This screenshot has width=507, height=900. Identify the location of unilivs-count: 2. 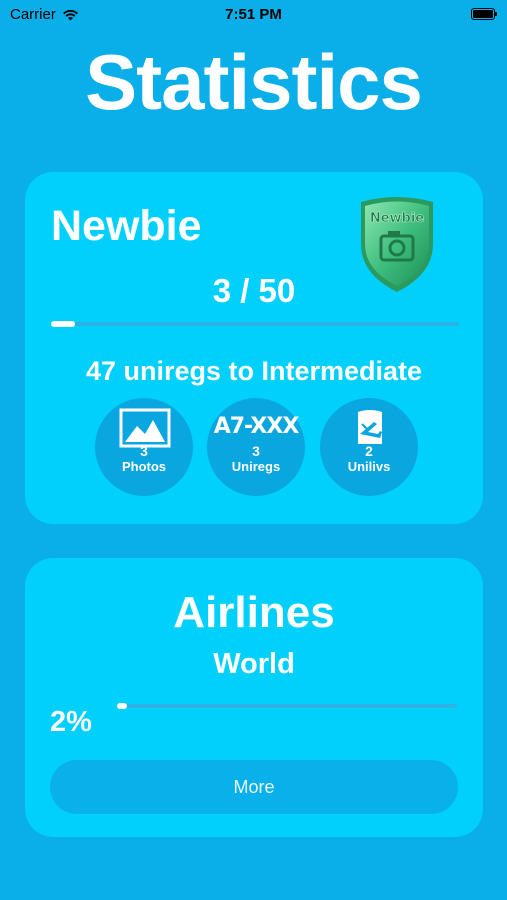
(369, 451).